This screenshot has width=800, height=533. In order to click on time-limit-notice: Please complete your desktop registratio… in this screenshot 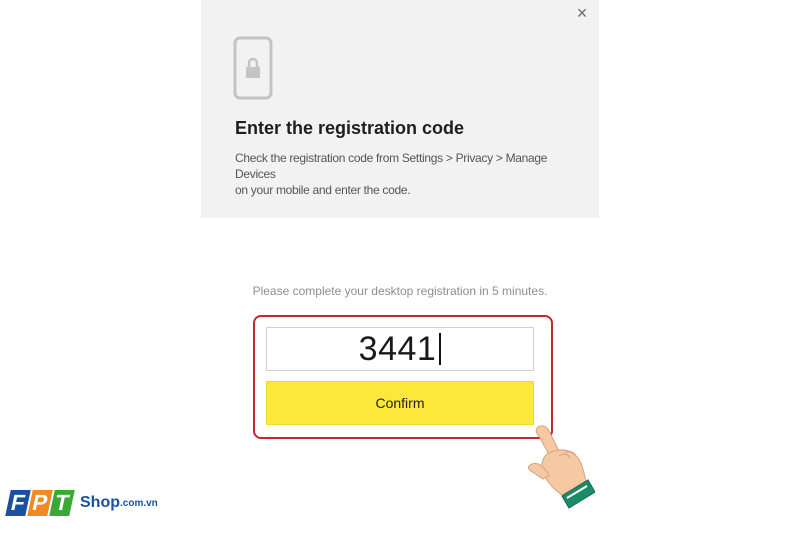, I will do `click(400, 291)`.